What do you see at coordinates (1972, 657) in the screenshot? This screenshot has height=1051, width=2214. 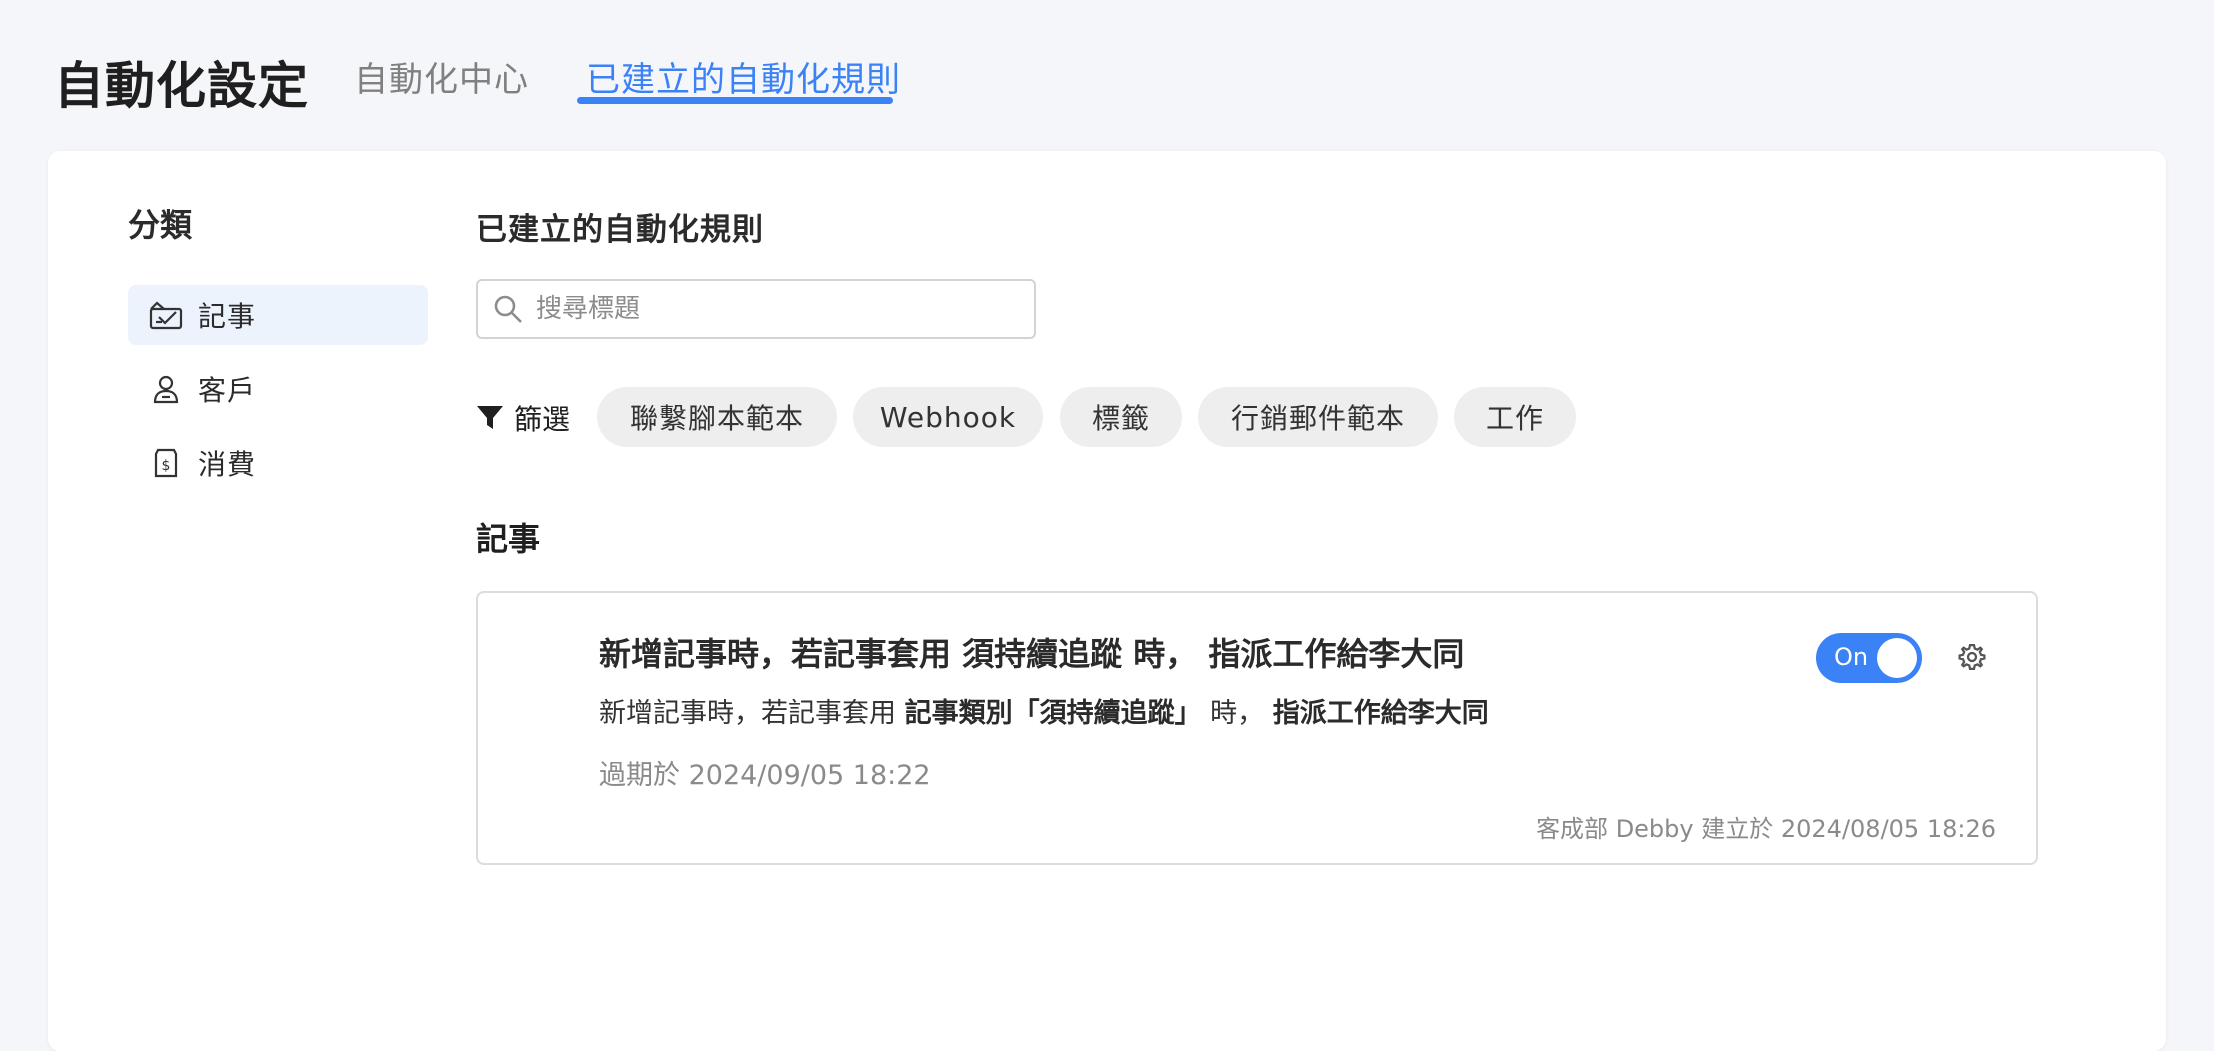 I see `gear-icon` at bounding box center [1972, 657].